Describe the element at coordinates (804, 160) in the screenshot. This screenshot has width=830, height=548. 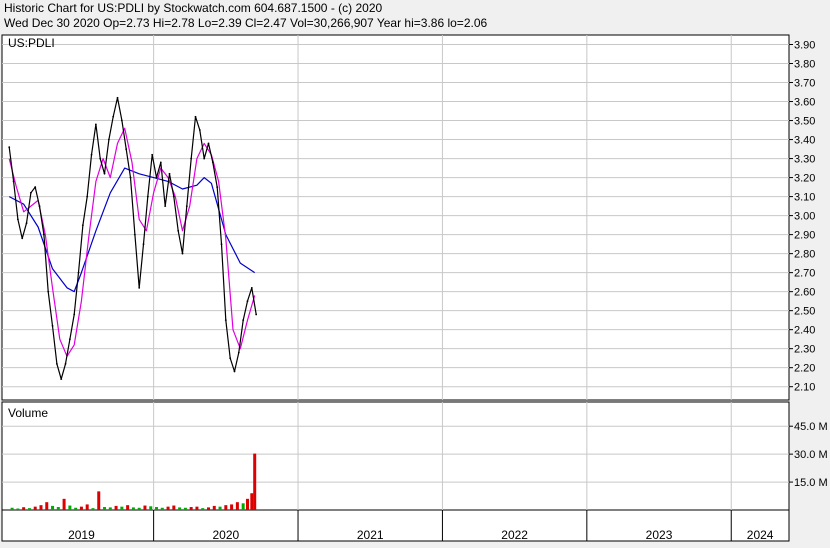
I see `price-tick-label: 3.30` at that location.